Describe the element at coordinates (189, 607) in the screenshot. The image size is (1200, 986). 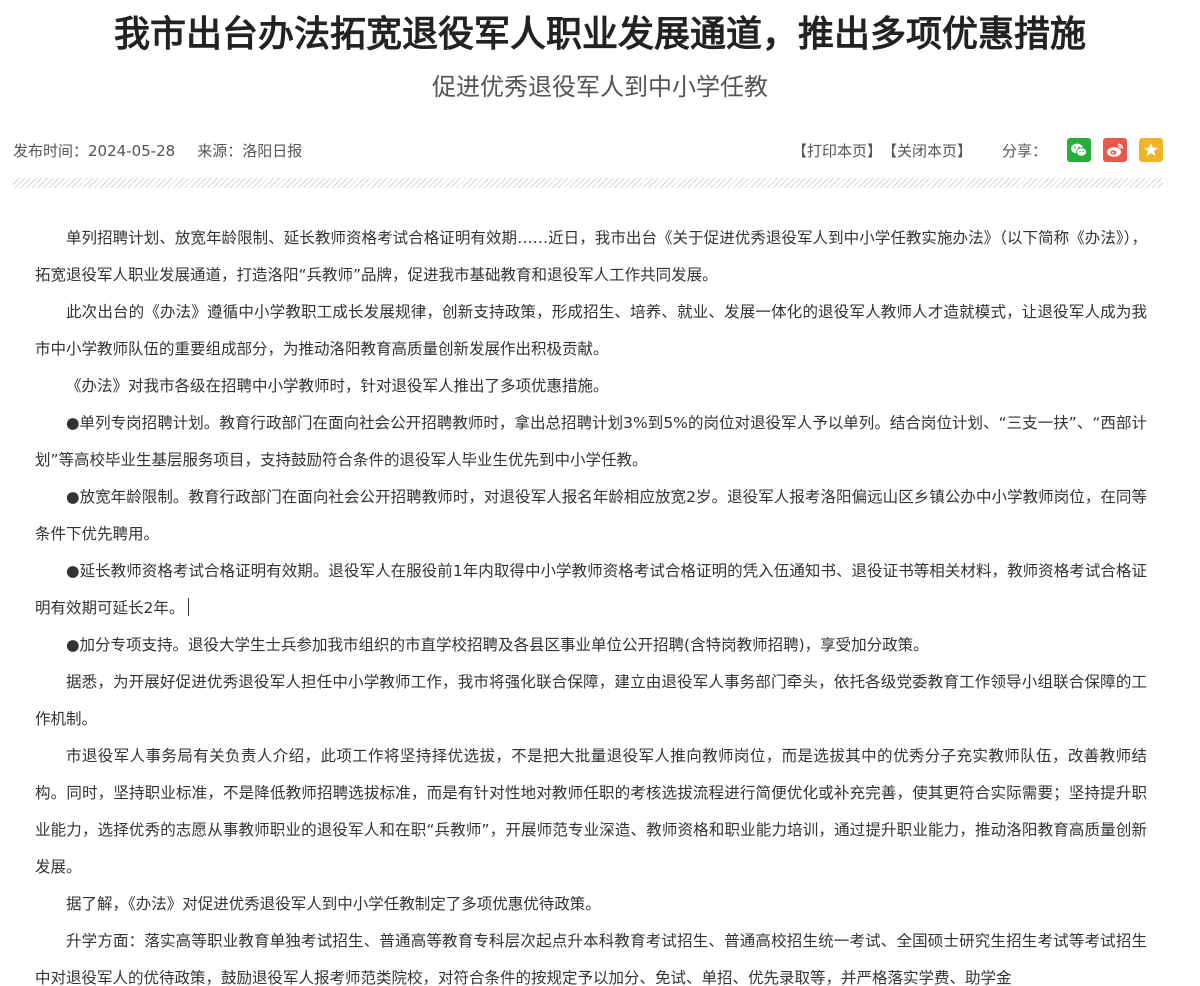
I see `text-cursor` at that location.